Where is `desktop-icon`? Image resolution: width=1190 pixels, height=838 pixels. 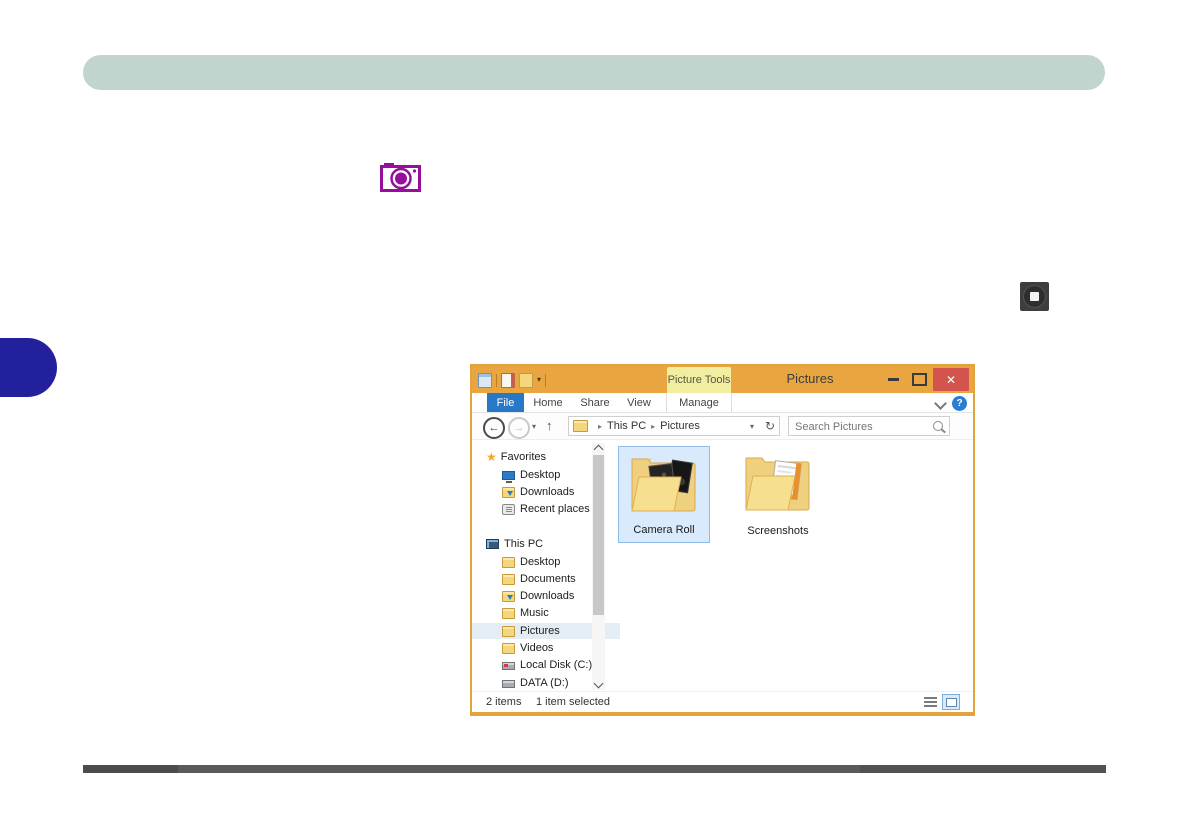
desktop-icon is located at coordinates (508, 476).